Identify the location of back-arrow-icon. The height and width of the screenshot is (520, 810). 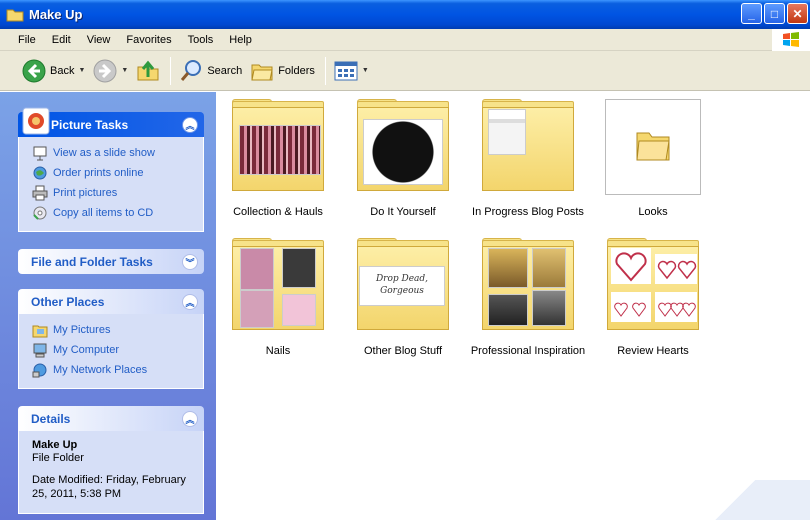
(34, 70).